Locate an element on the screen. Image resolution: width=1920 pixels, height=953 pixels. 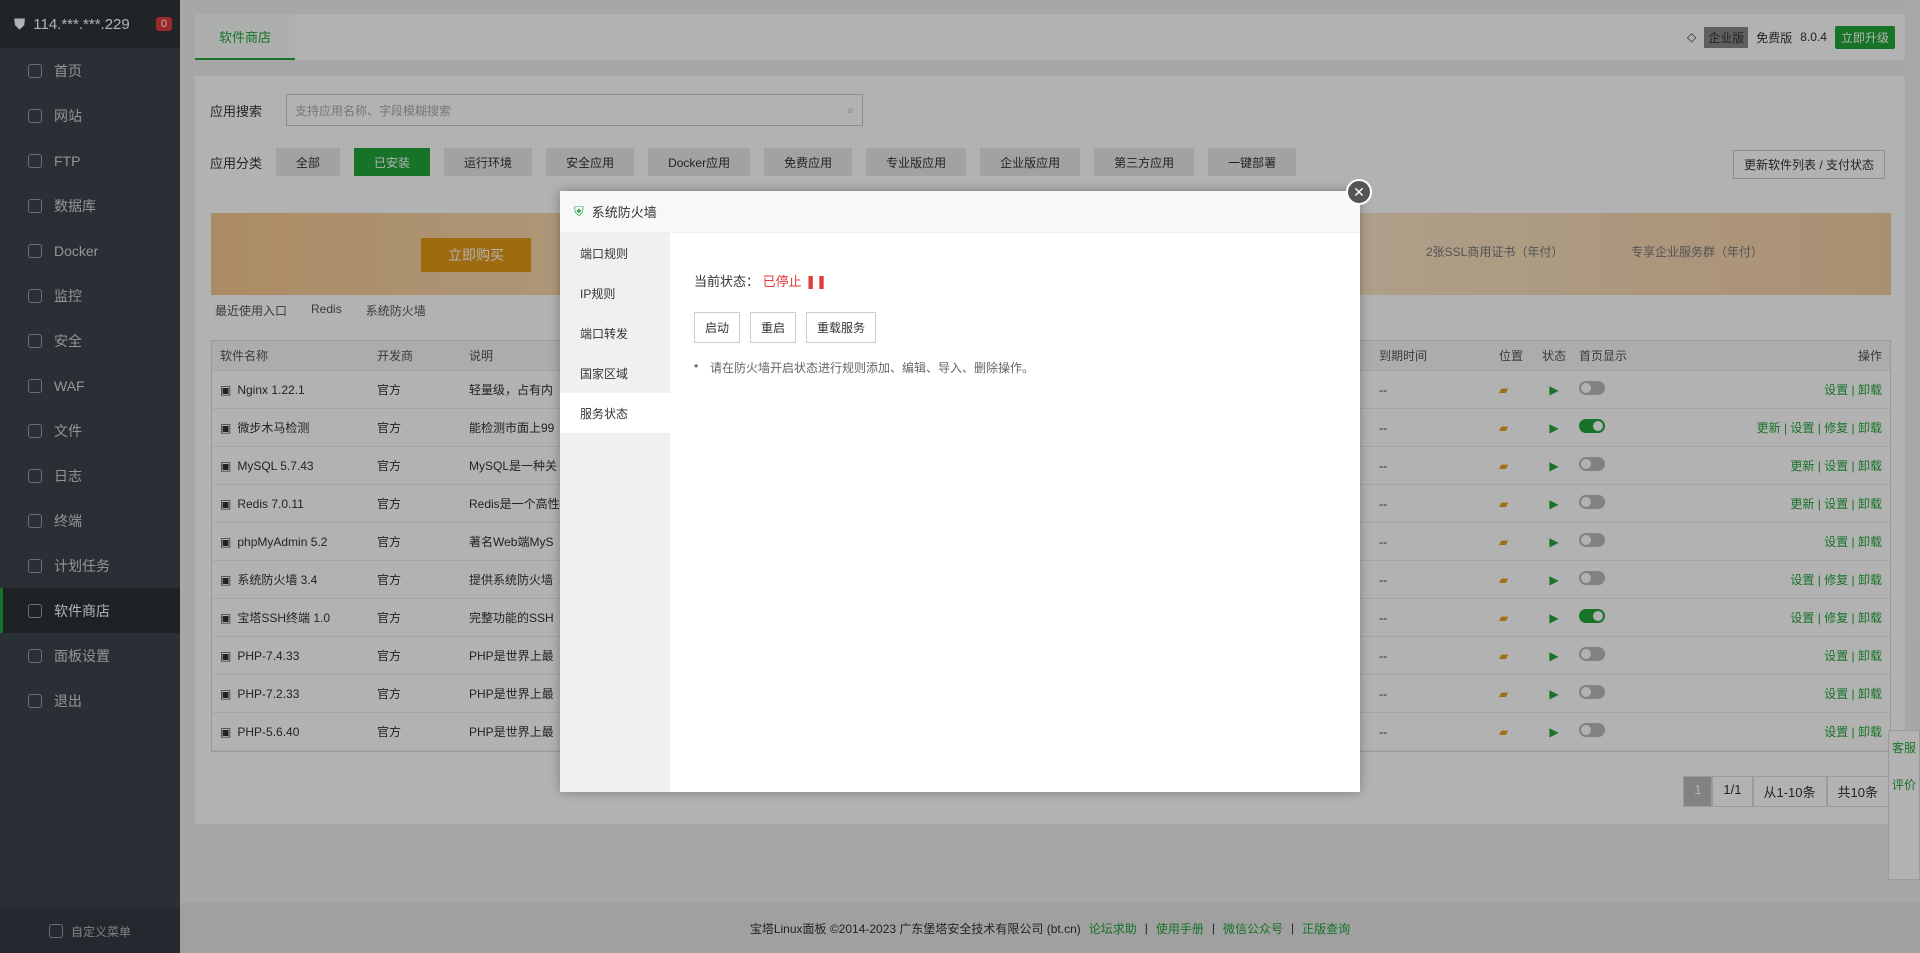
reload-button: 重载服务 is located at coordinates (841, 327).